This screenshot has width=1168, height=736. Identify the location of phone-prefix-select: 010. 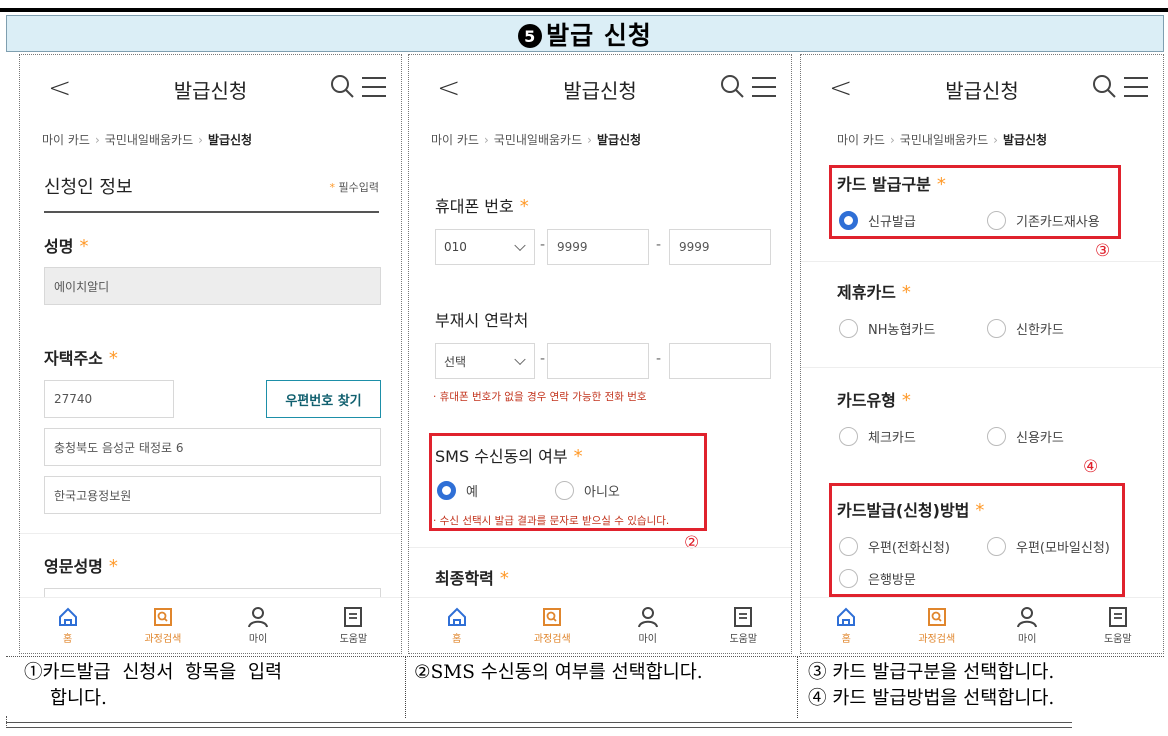
(485, 247).